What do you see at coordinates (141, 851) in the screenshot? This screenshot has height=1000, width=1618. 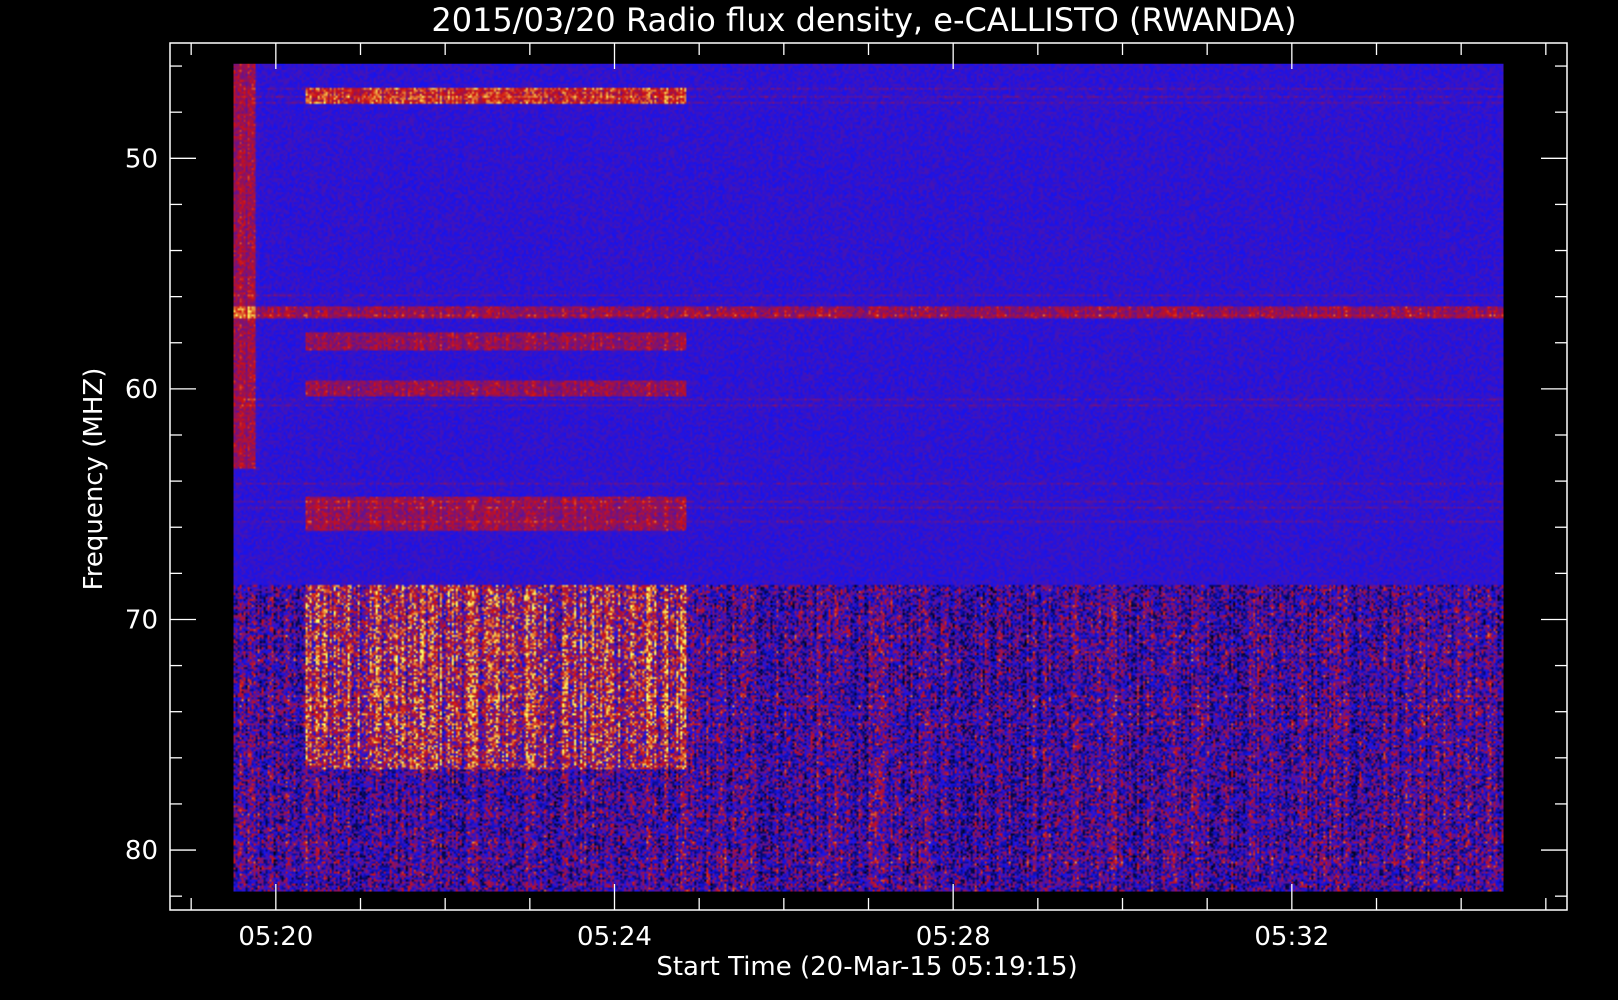 I see `y-tick-label: 80` at bounding box center [141, 851].